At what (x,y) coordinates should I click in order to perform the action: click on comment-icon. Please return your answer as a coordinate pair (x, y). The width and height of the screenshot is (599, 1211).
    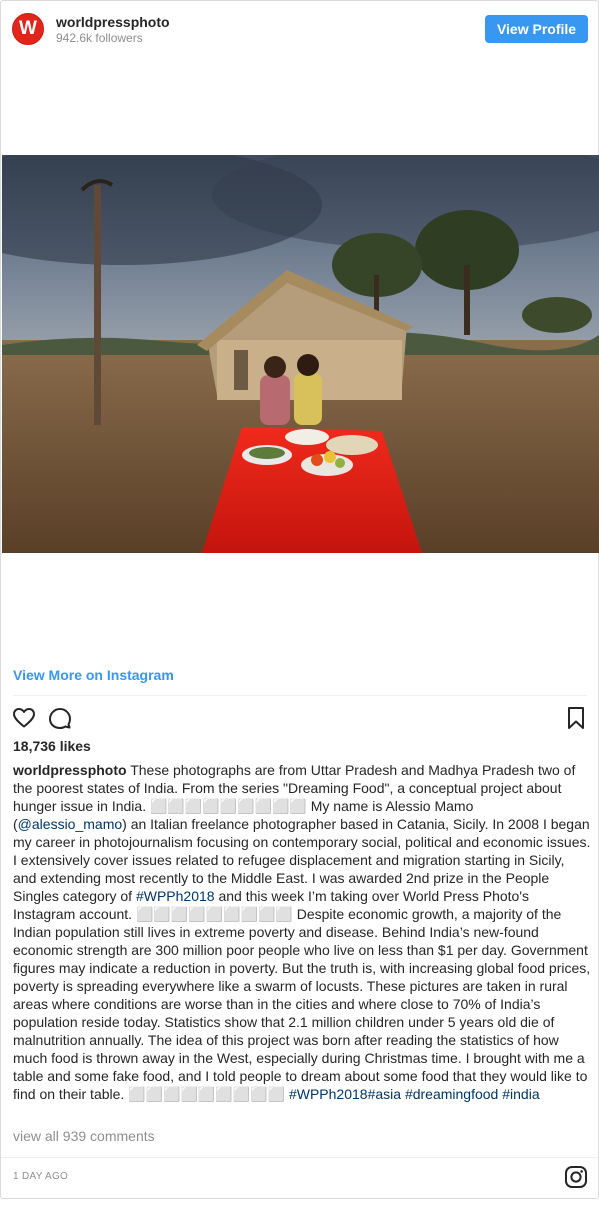
    Looking at the image, I should click on (60, 718).